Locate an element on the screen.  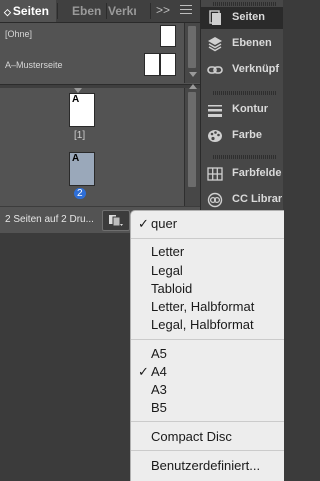
panel-tabbar: ◇Seiten Eben Verkn >> is located at coordinates (100, 11).